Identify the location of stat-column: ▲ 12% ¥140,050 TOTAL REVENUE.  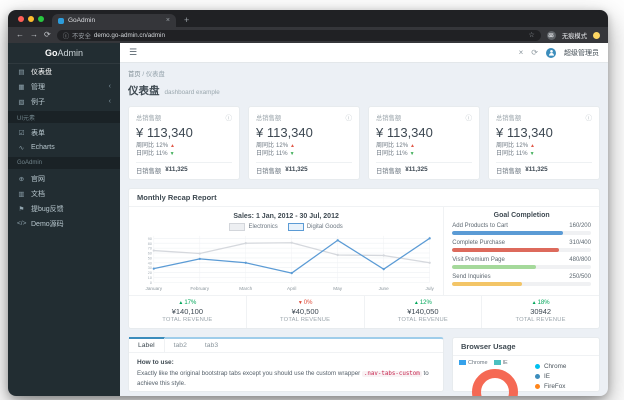
(422, 311).